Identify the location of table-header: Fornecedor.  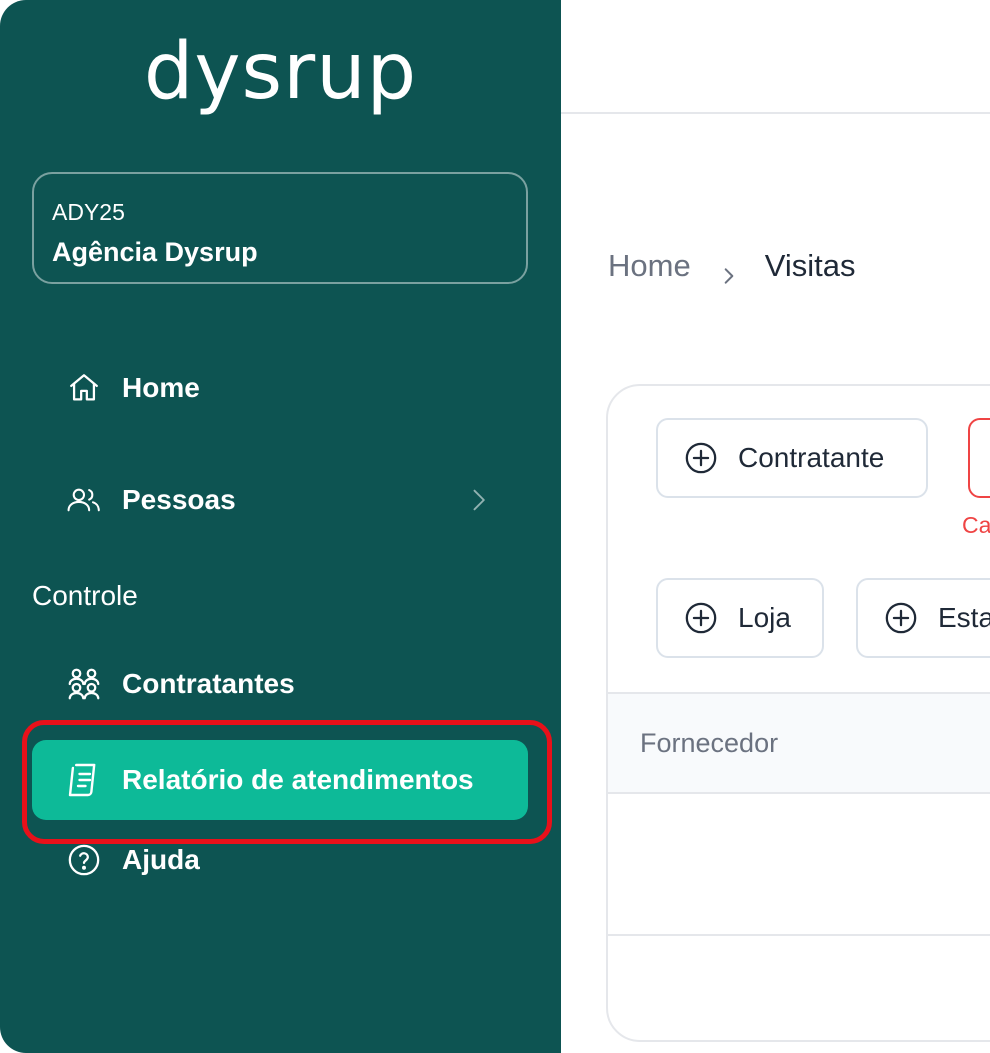
(799, 743).